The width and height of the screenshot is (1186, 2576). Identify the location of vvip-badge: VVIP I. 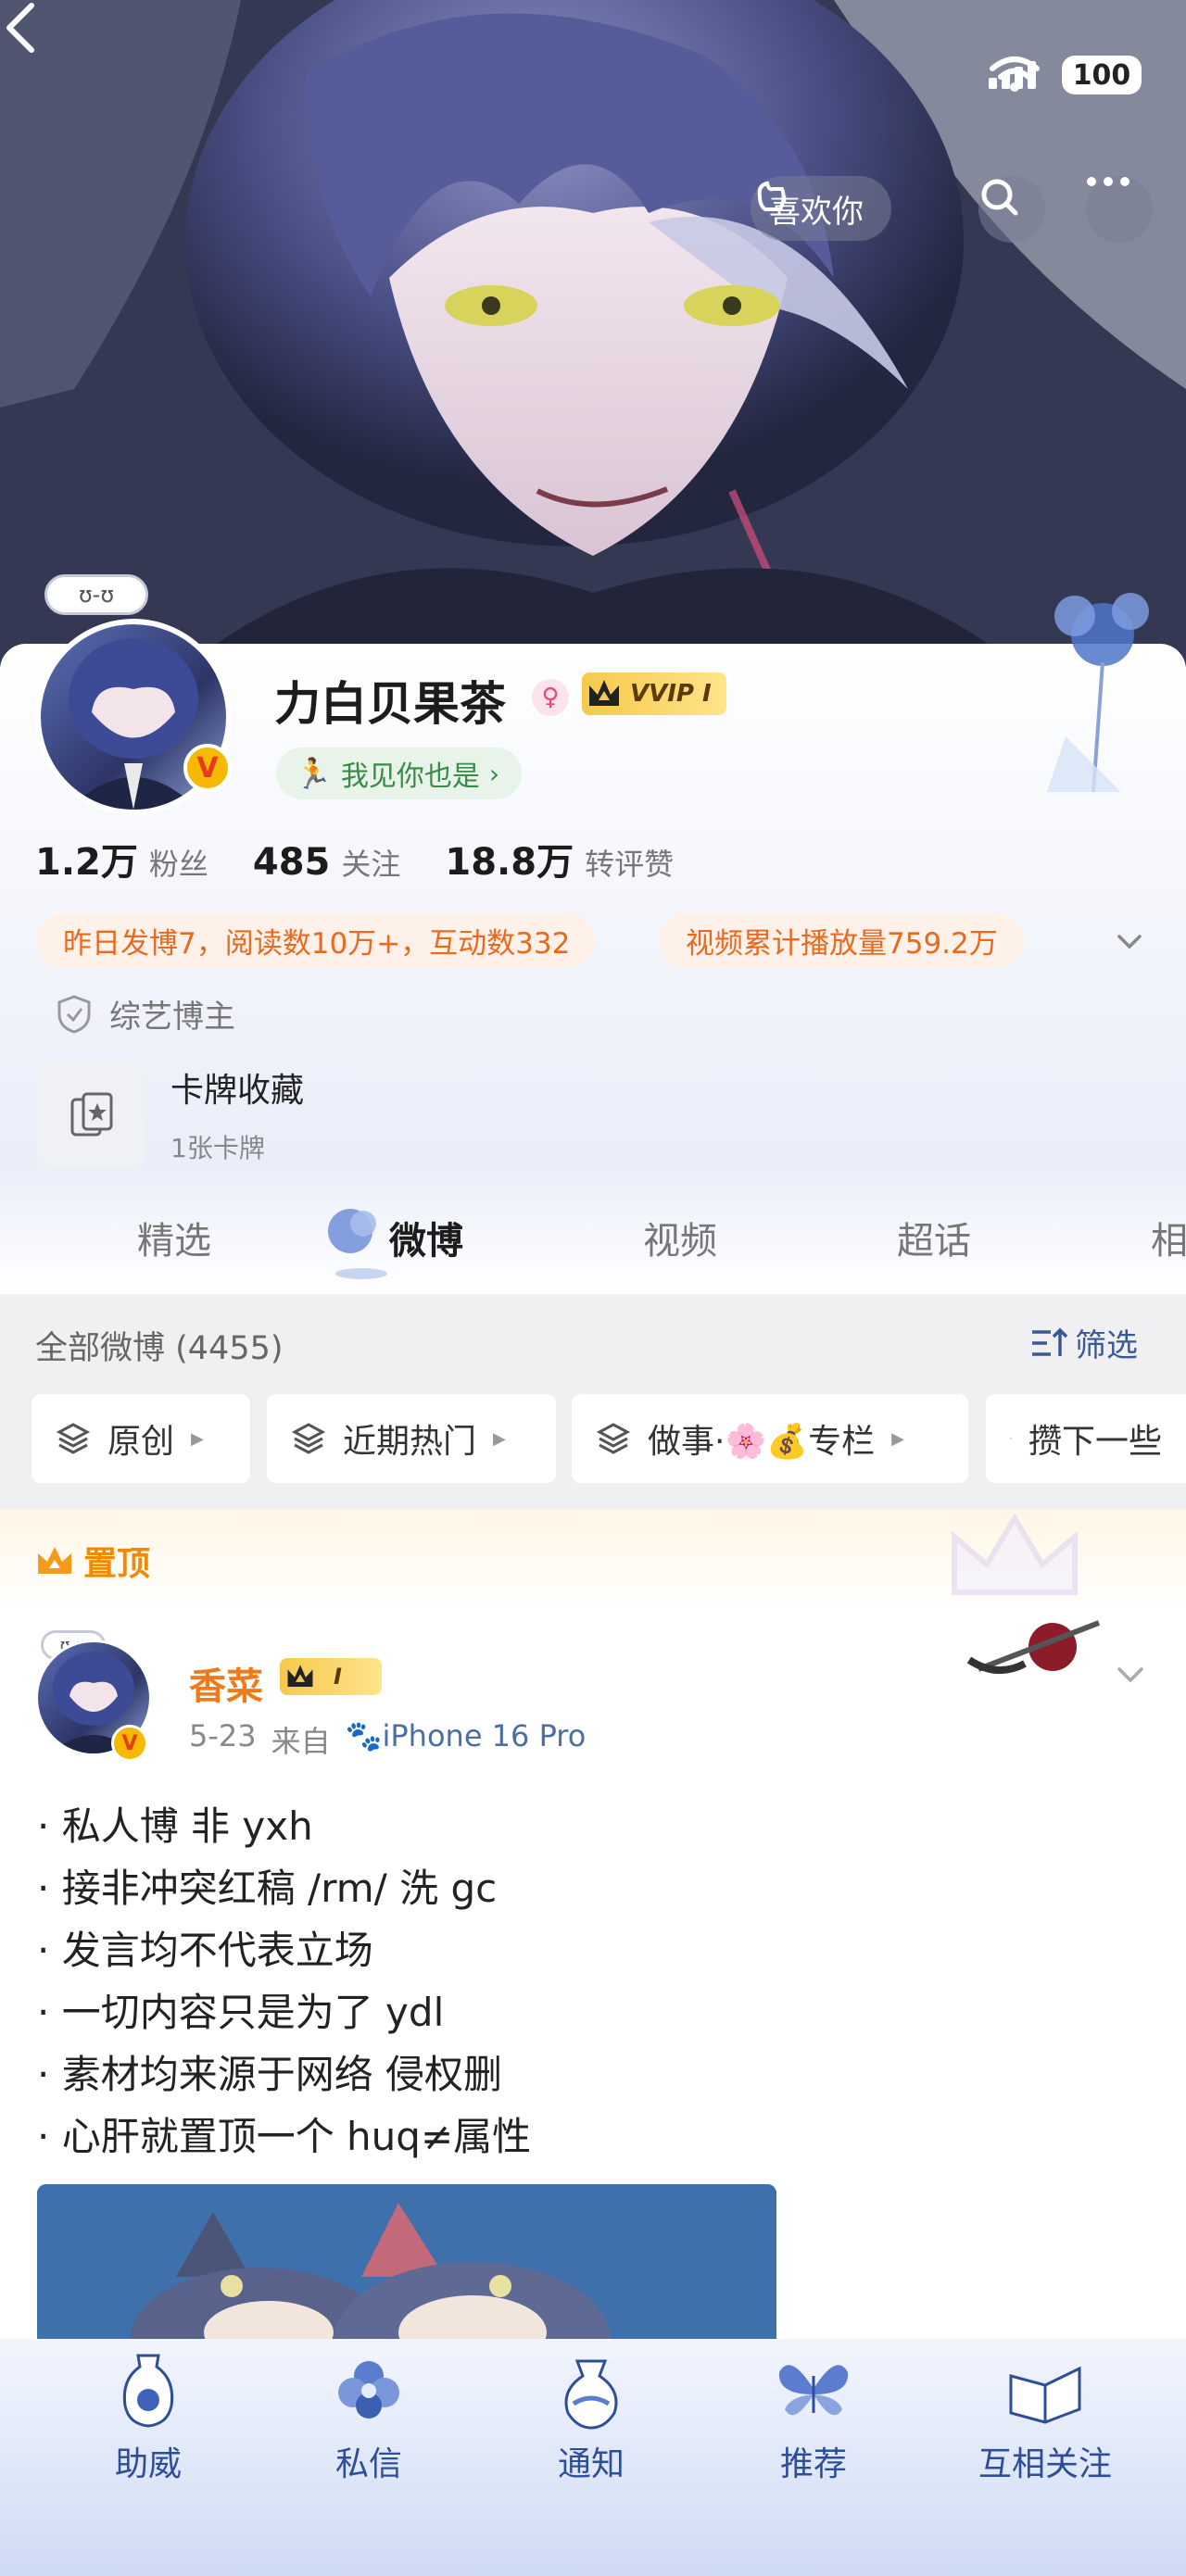
(654, 693).